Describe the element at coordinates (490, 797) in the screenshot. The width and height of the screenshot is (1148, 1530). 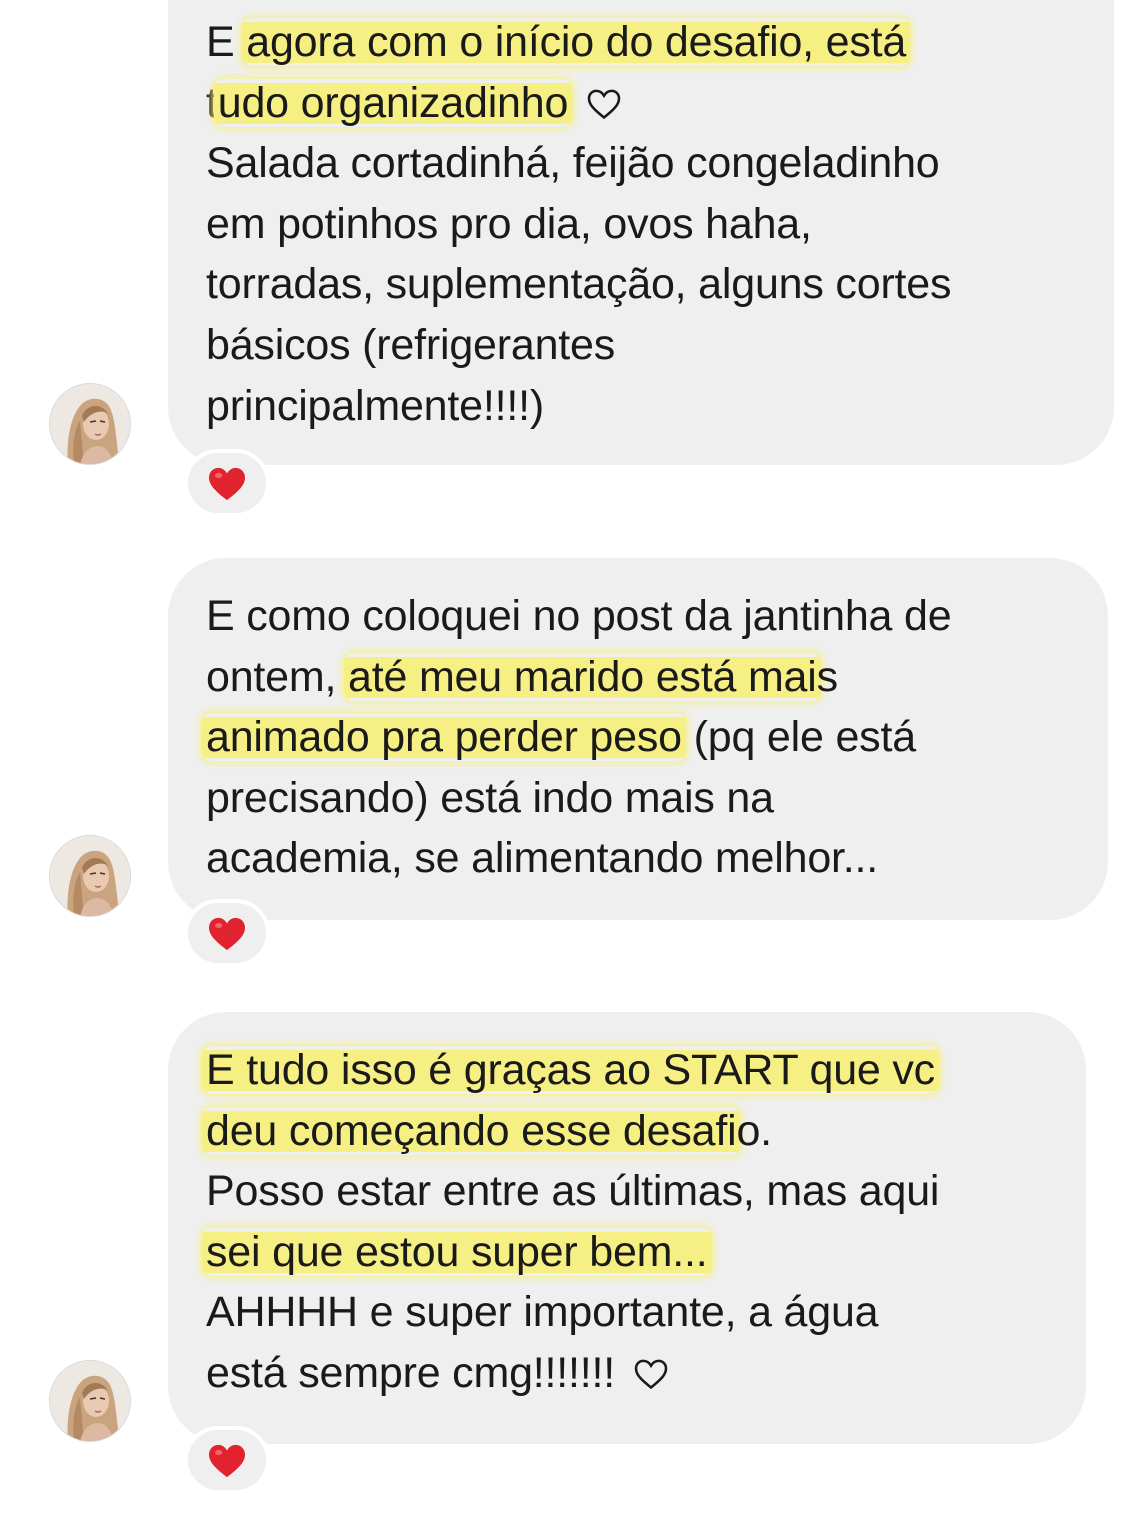
I see `text-segment: precisando) está indo mais na` at that location.